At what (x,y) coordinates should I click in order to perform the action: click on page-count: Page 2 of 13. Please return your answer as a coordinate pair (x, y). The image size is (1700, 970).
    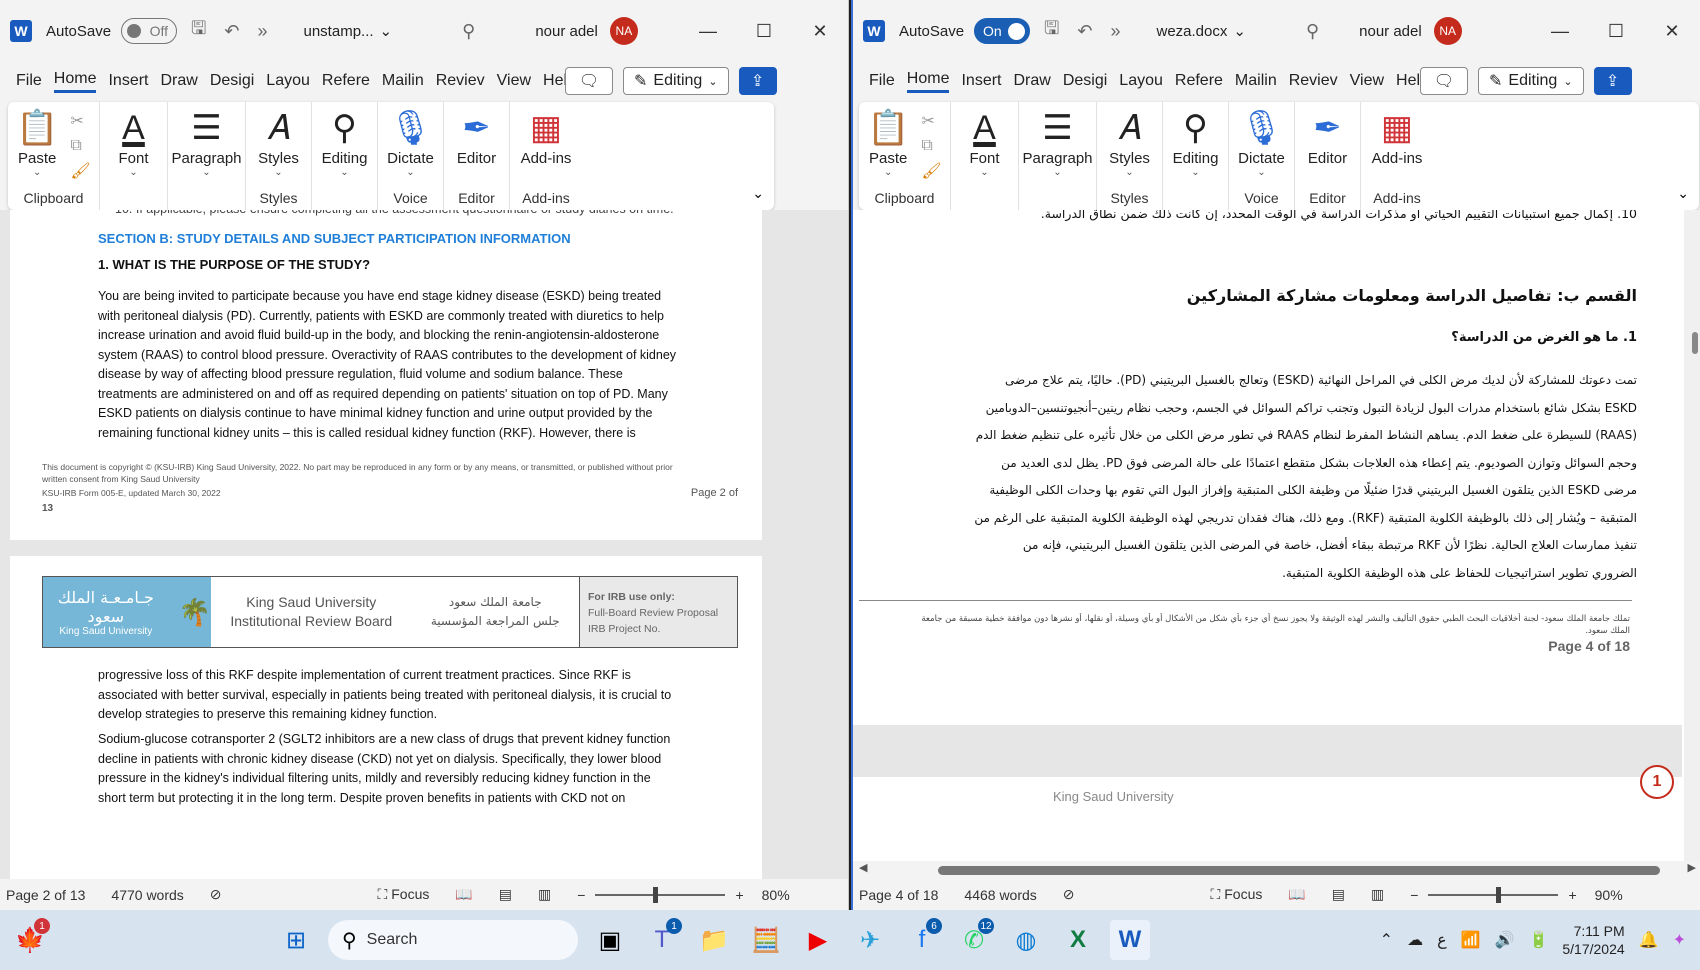
    Looking at the image, I should click on (45, 895).